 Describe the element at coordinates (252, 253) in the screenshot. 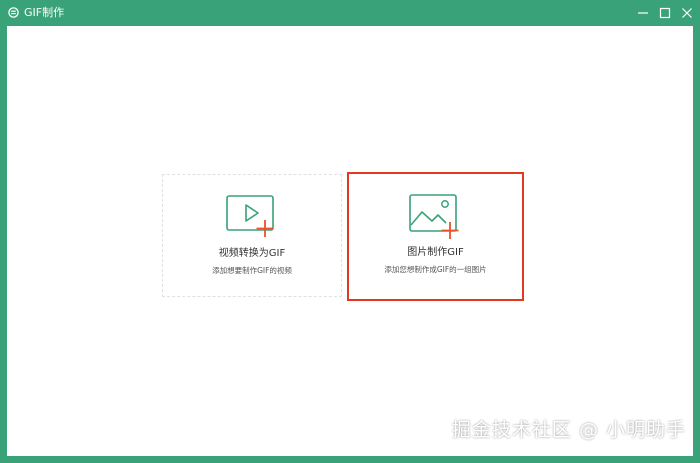

I see `video-card-title: 视频转换为GIF` at that location.